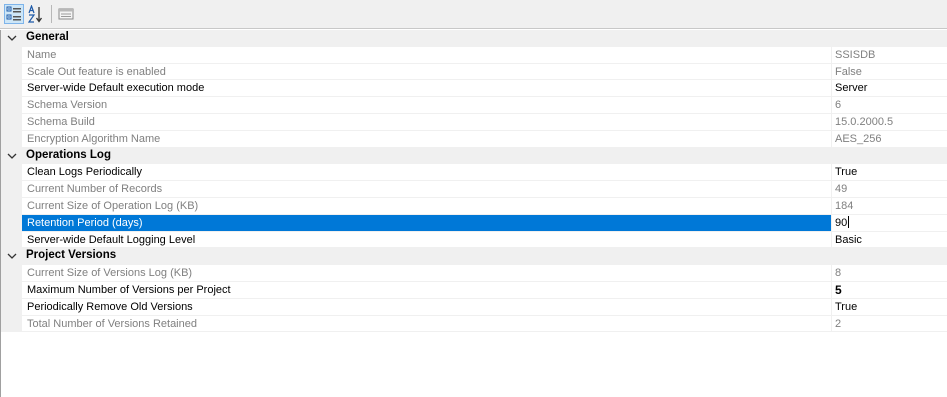 The image size is (947, 397). I want to click on property-row-versions-retained: Total Number of Versions Retained 2, so click(474, 324).